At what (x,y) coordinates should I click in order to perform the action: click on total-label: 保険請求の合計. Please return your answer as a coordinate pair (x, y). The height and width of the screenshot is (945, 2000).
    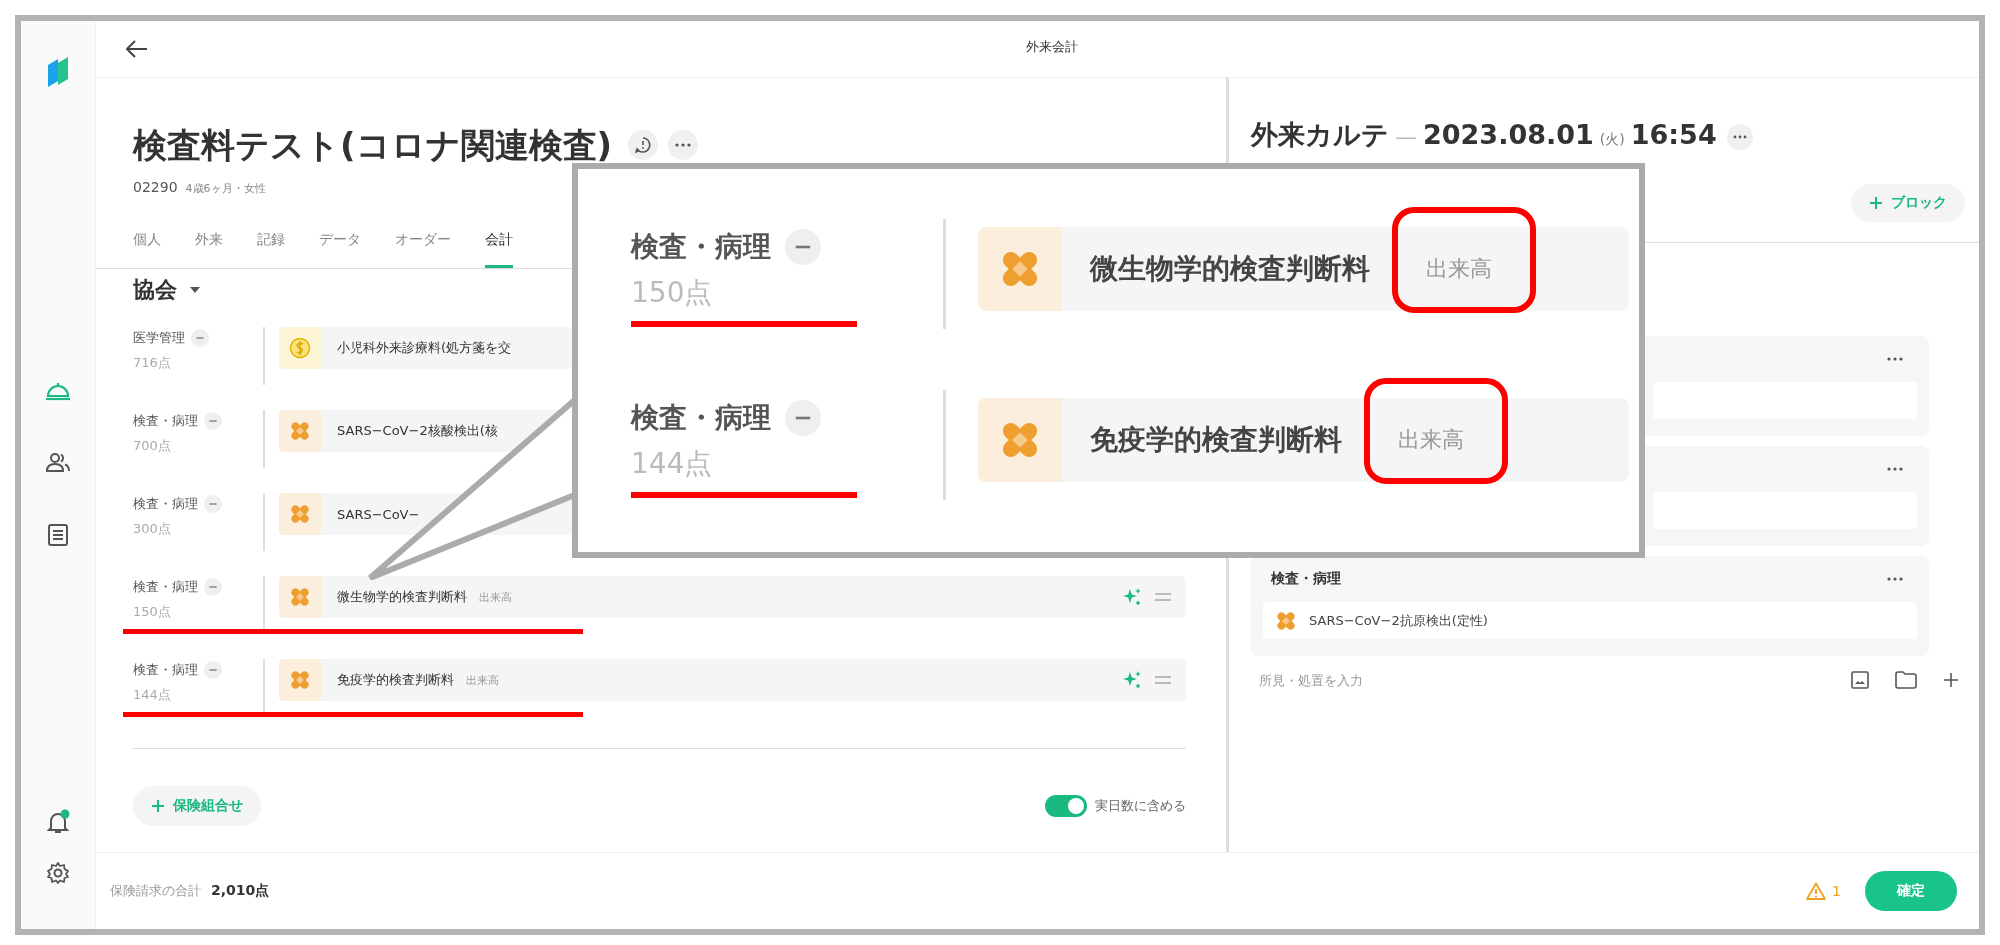
    Looking at the image, I should click on (155, 891).